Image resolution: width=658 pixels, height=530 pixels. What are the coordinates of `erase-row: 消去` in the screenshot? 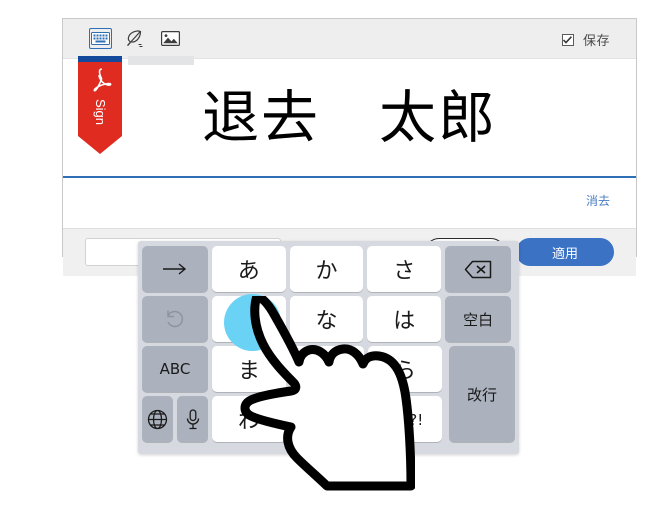 It's located at (349, 203).